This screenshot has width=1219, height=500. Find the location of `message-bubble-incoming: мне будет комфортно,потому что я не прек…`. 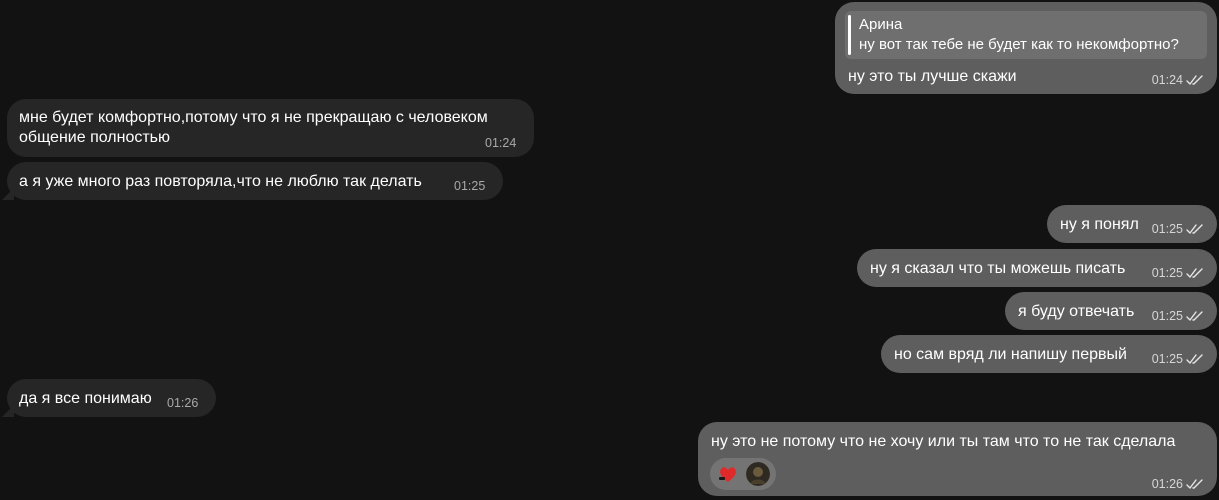

message-bubble-incoming: мне будет комфортно,потому что я не прек… is located at coordinates (270, 128).